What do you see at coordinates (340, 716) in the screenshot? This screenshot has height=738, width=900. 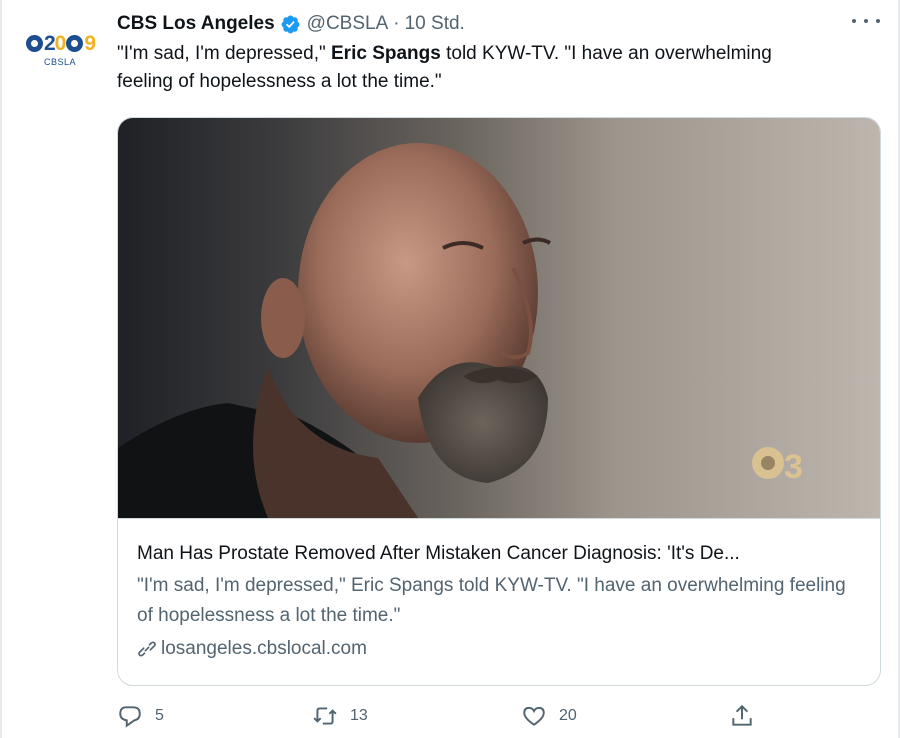 I see `retweet-button: 13` at bounding box center [340, 716].